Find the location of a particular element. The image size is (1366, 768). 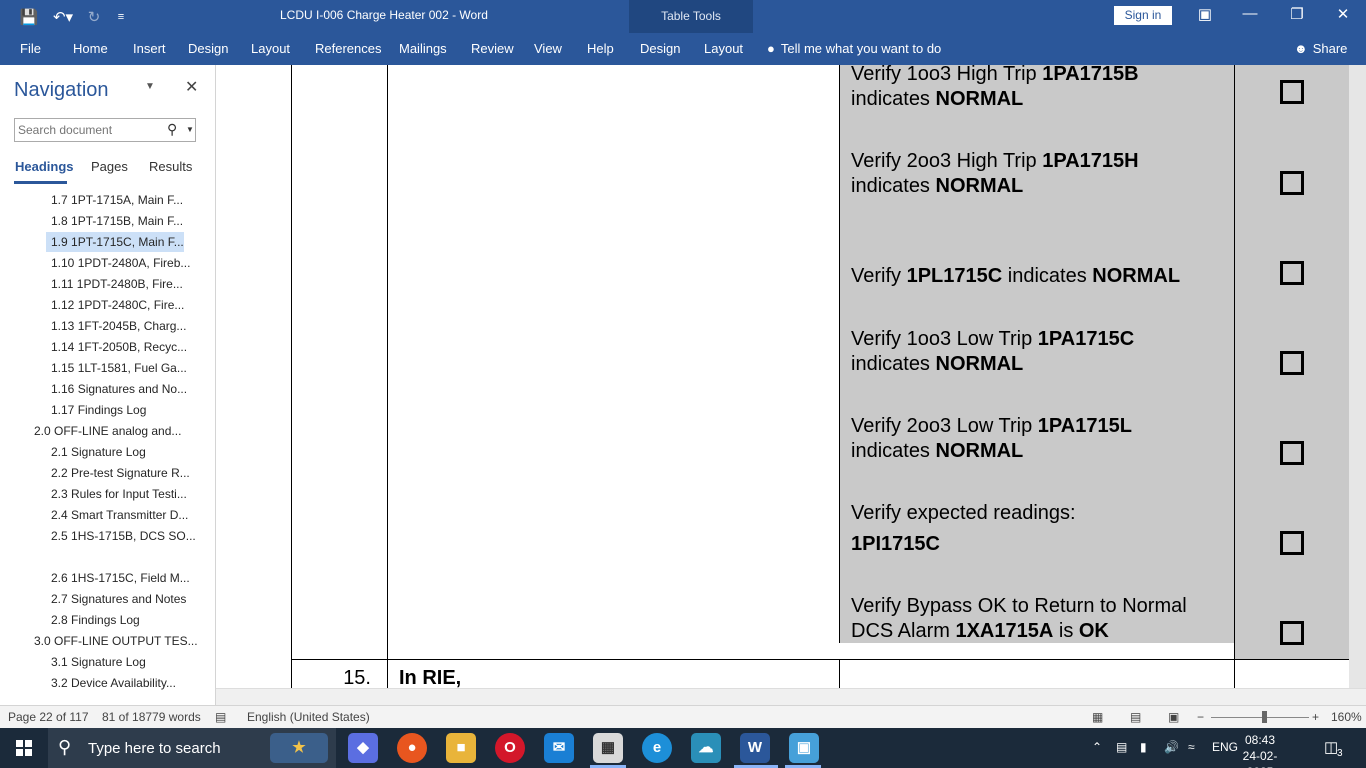

word-icon: W is located at coordinates (755, 748).